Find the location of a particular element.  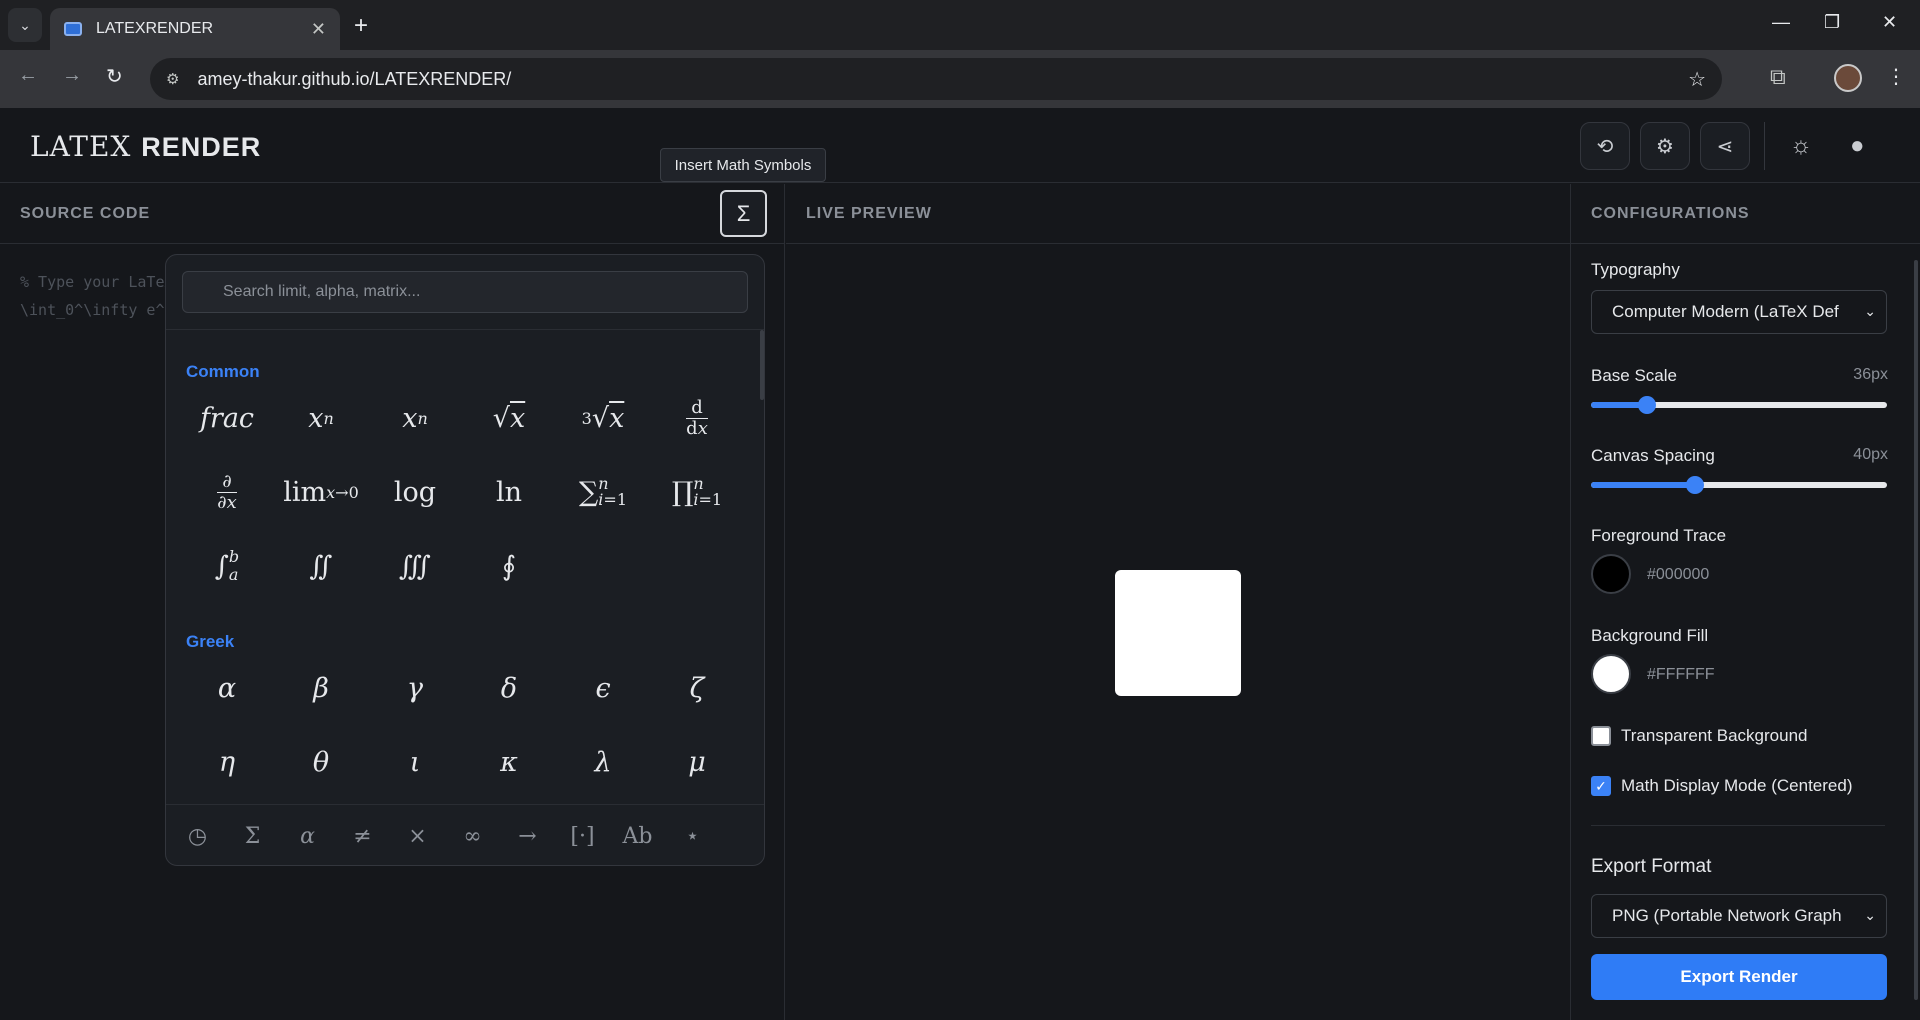

display-mode-checkbox: ✓ is located at coordinates (1601, 786).